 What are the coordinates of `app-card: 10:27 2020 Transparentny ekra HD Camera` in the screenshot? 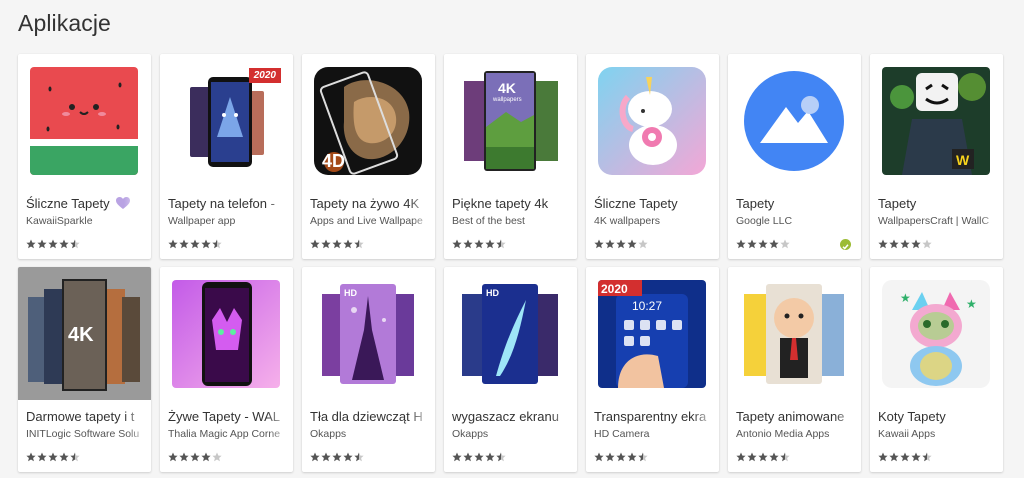 It's located at (652, 369).